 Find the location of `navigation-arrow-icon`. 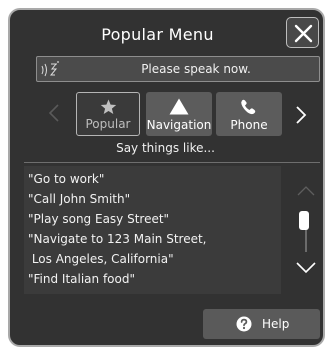

navigation-arrow-icon is located at coordinates (179, 106).